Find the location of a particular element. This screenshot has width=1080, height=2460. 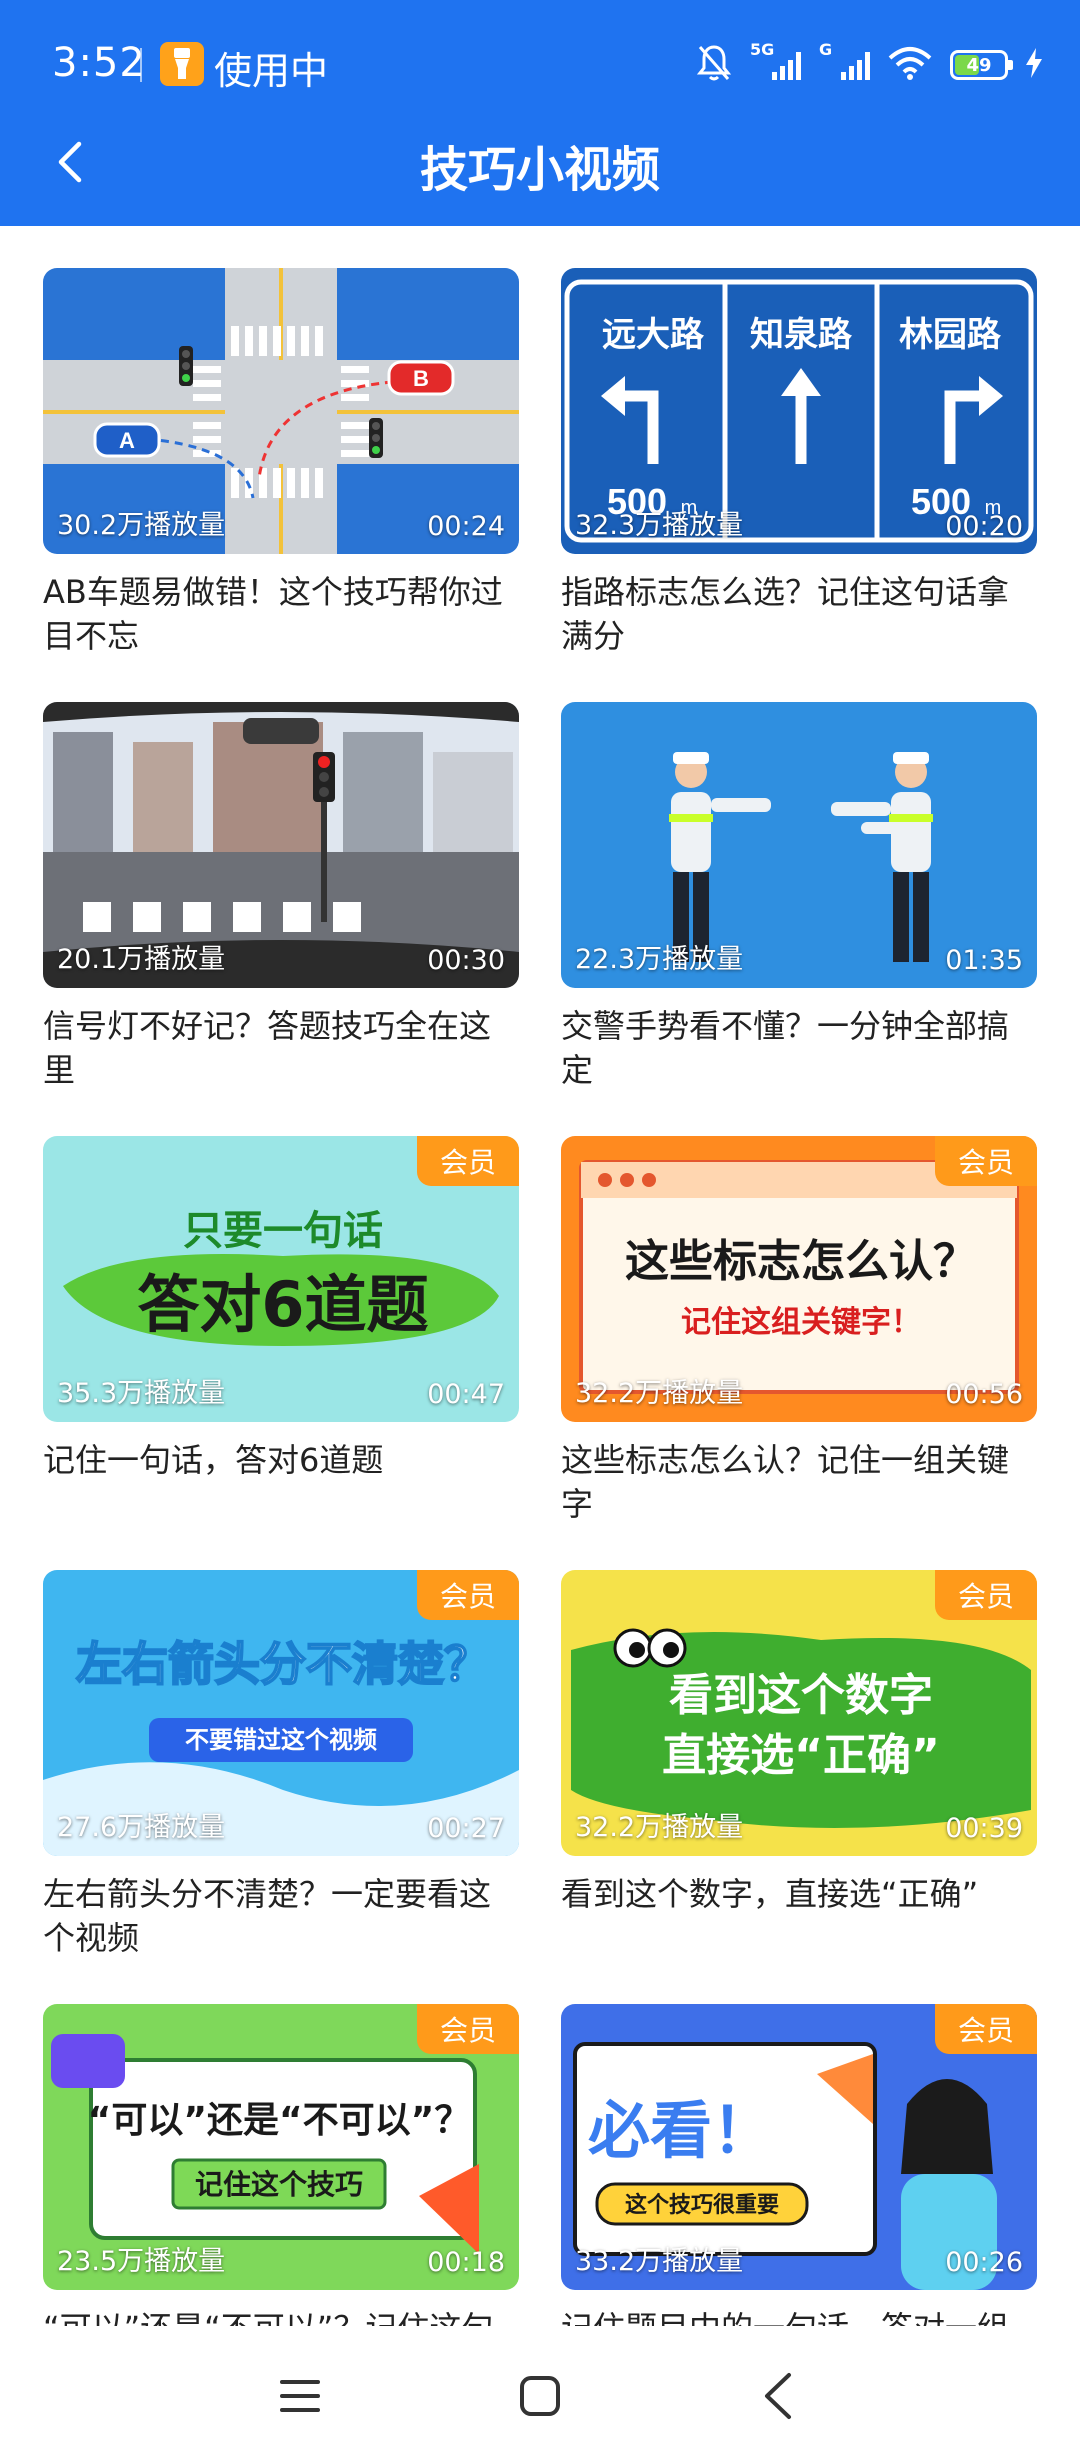

video-card: 22.3万播放量 01:35 交警手势看不懂？一分钟全部搞定 is located at coordinates (799, 897).